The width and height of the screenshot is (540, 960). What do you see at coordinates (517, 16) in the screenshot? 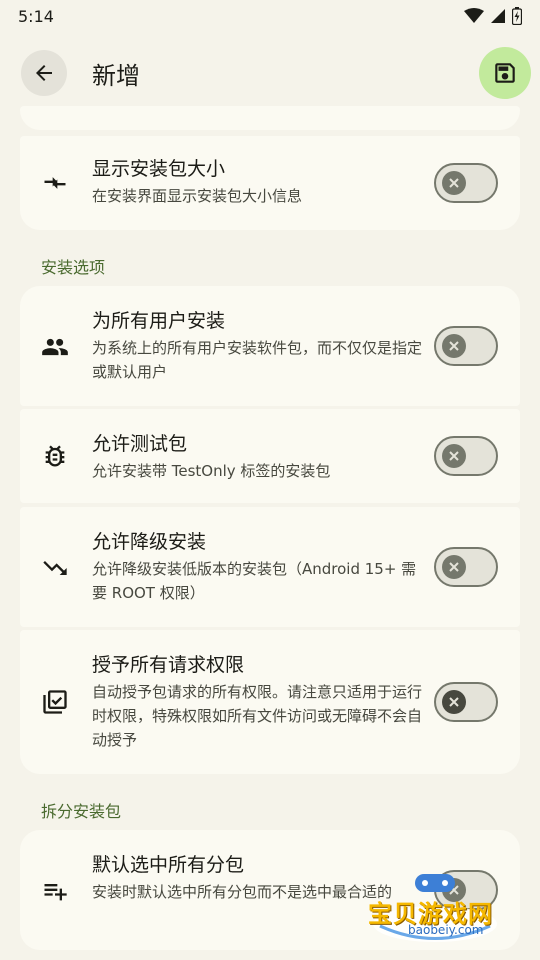
I see `battery-icon` at bounding box center [517, 16].